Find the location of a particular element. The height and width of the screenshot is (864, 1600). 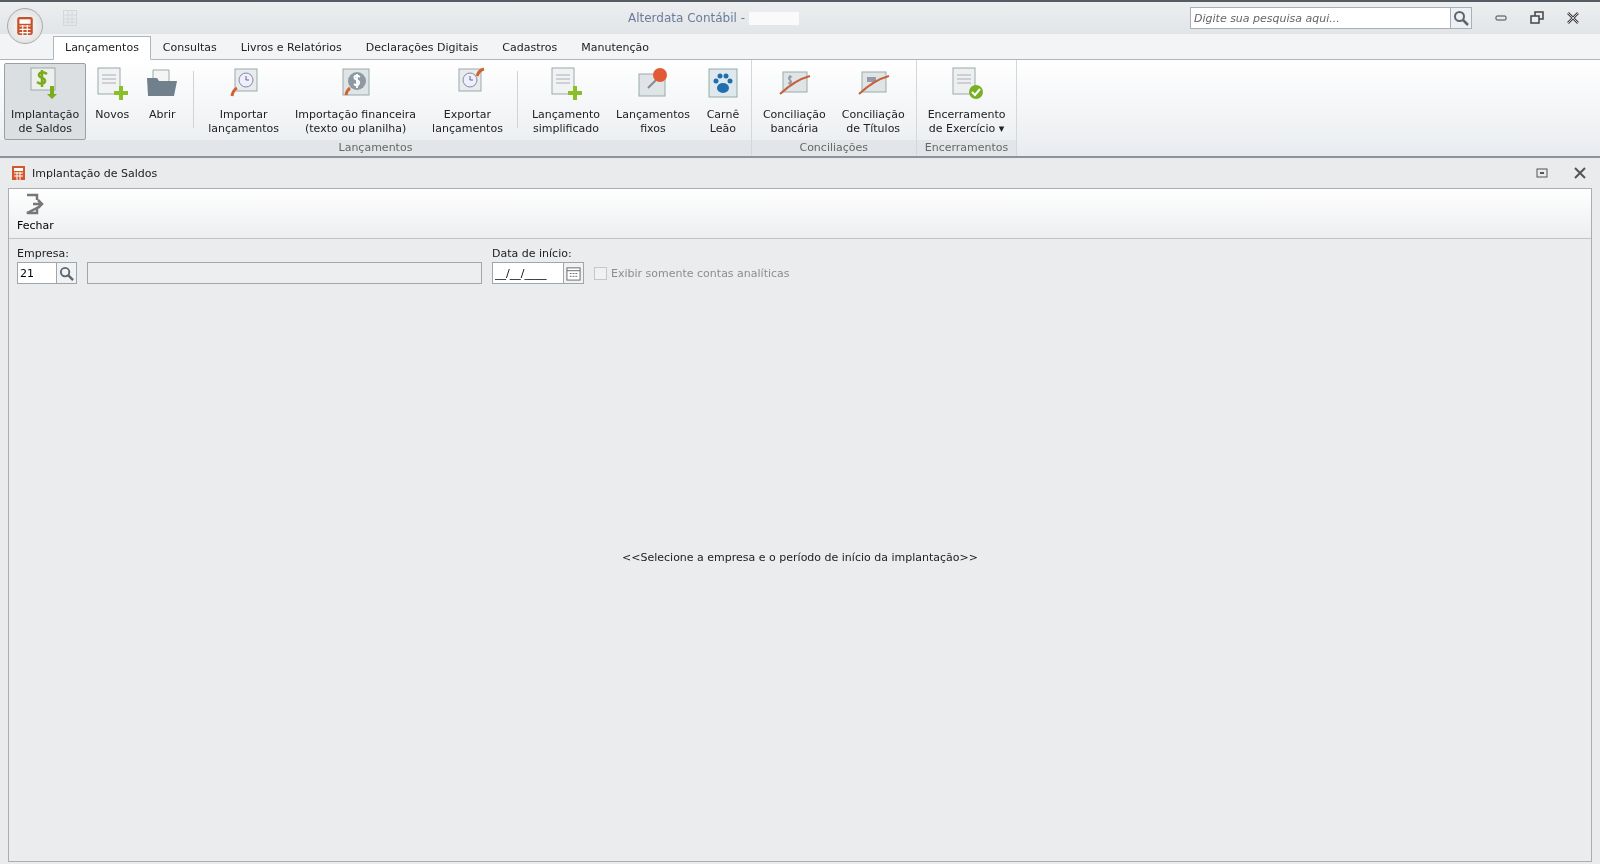

window-title: Alterdata Contábil - is located at coordinates (686, 18).